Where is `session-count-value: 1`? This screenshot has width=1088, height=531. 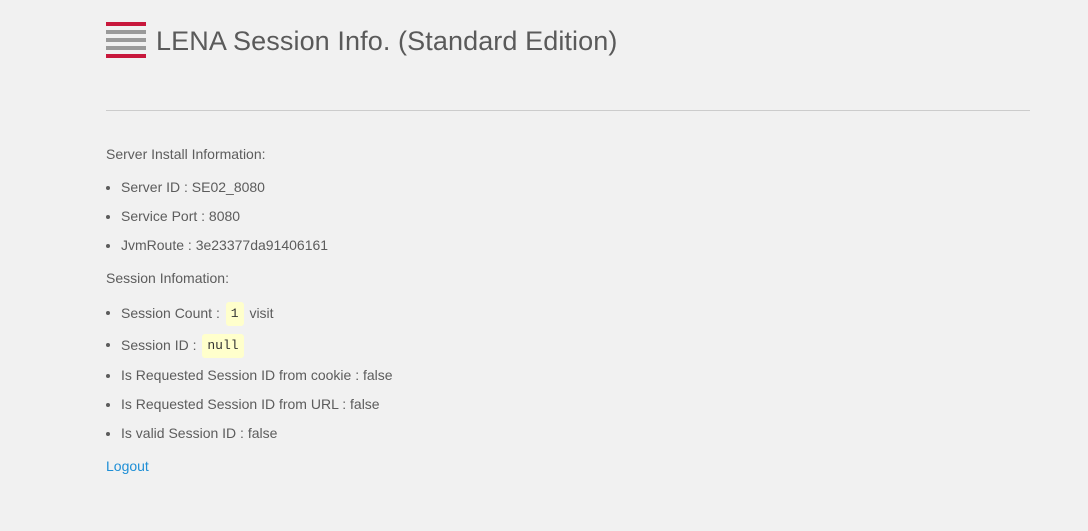
session-count-value: 1 is located at coordinates (234, 314).